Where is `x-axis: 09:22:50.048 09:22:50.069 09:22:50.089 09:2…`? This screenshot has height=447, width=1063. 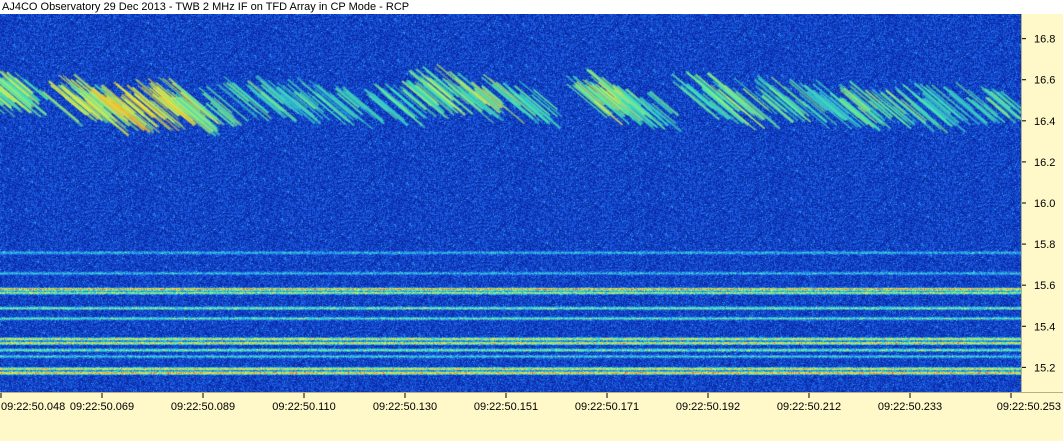
x-axis: 09:22:50.048 09:22:50.069 09:22:50.089 09:2… is located at coordinates (530, 403).